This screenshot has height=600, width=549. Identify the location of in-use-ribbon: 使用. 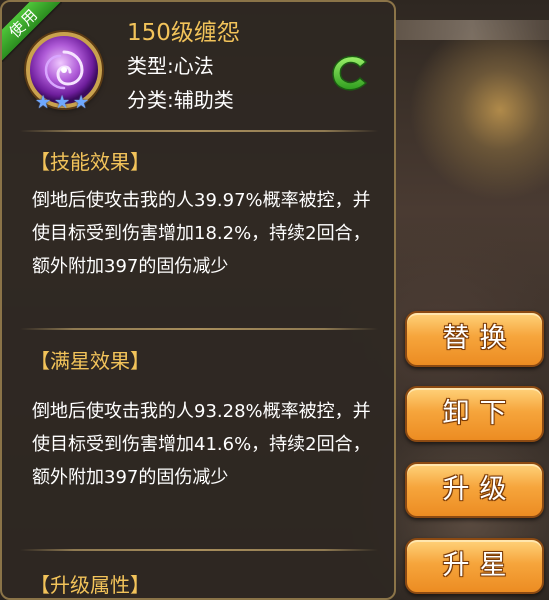
(32, 32).